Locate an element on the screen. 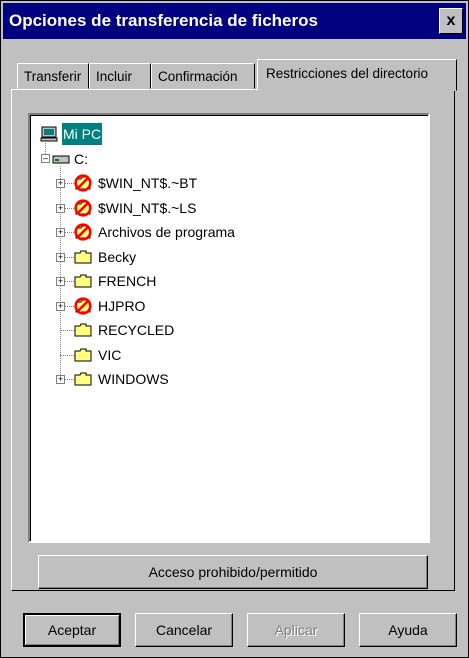  close-button: x is located at coordinates (451, 21).